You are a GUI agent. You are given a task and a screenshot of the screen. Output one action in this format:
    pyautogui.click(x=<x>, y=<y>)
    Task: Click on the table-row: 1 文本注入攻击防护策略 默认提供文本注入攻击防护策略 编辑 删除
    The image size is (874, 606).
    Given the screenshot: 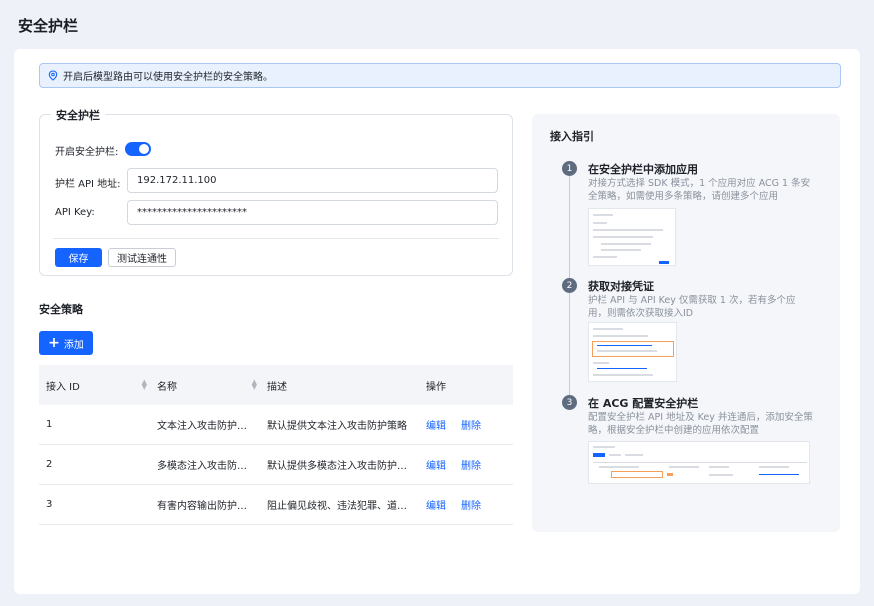 What is the action you would take?
    pyautogui.click(x=276, y=425)
    